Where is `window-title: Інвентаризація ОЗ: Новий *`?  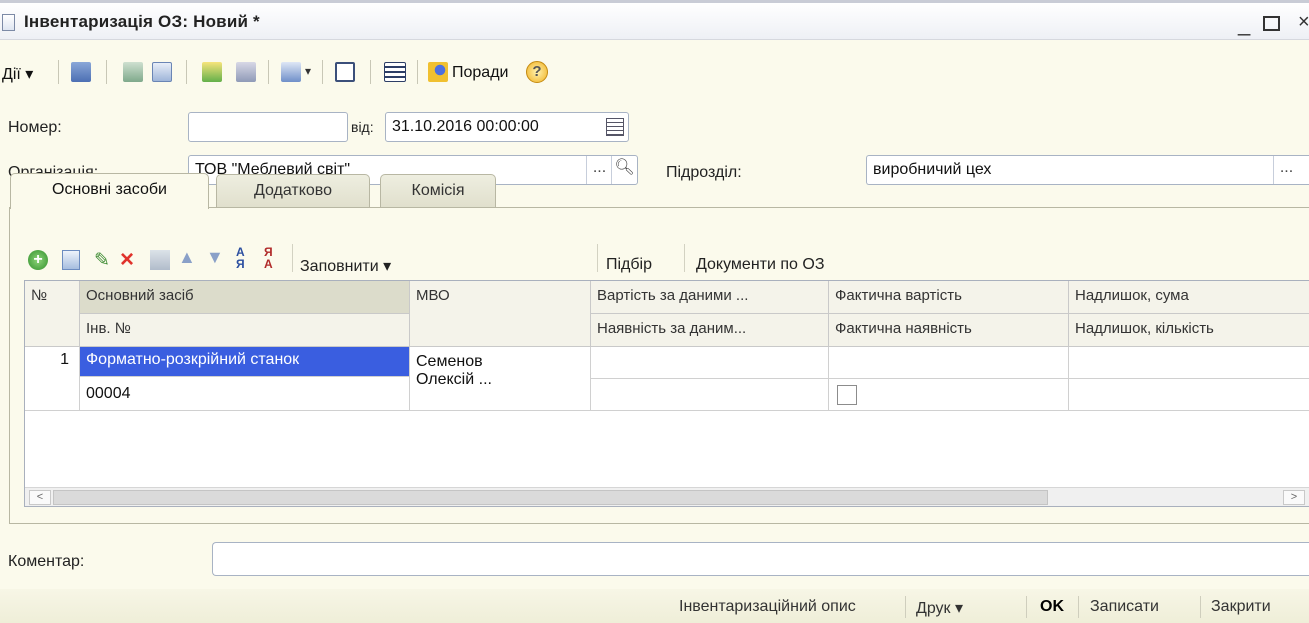
window-title: Інвентаризація ОЗ: Новий * is located at coordinates (142, 21).